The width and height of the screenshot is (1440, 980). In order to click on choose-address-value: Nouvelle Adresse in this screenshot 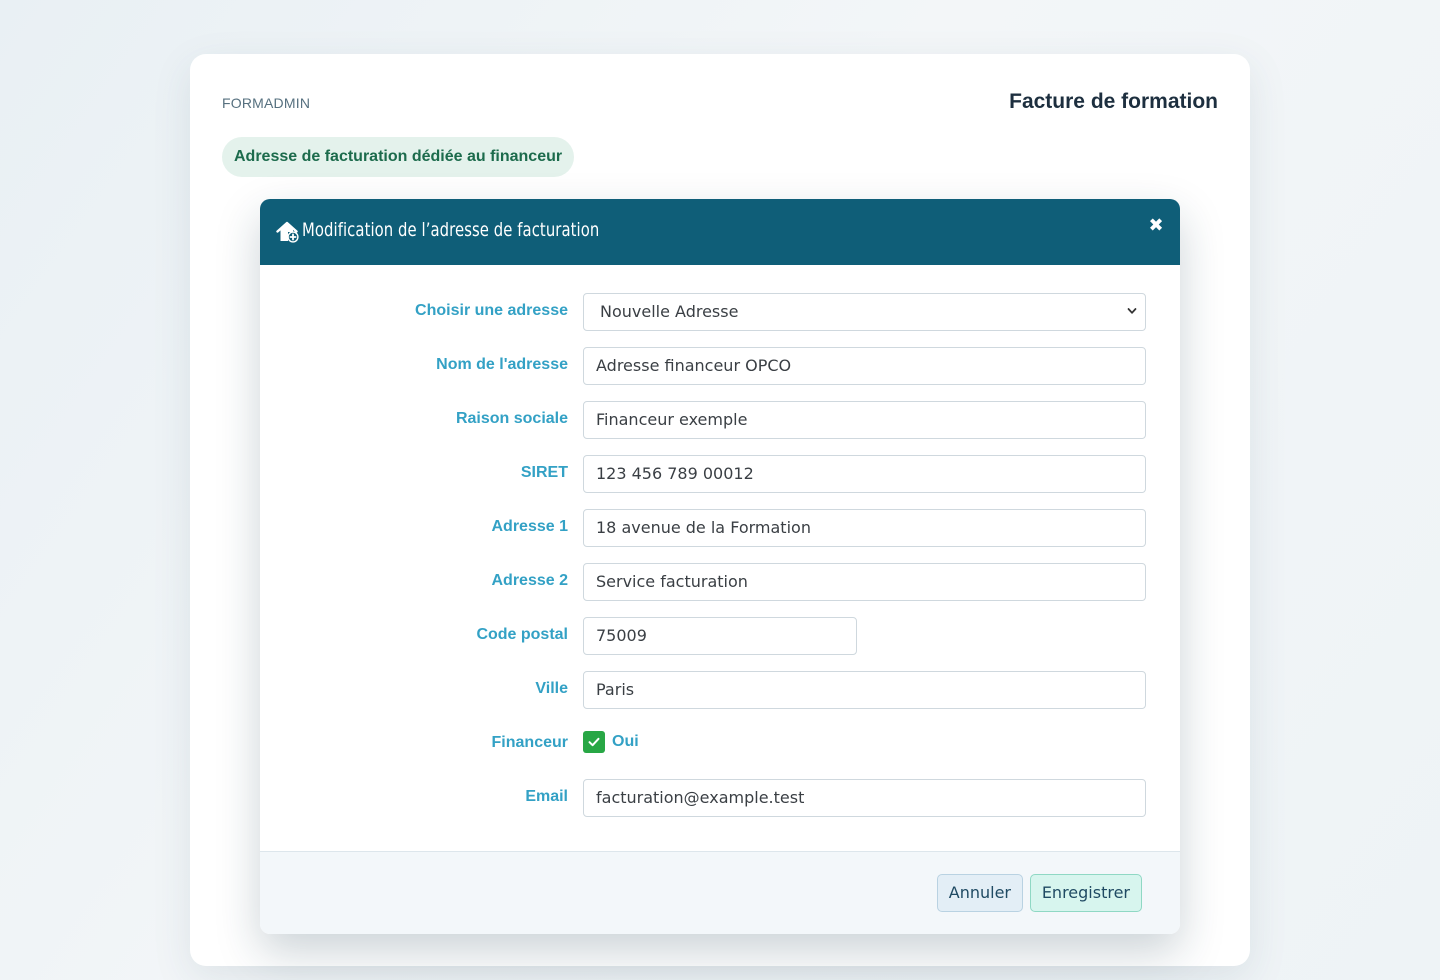, I will do `click(669, 311)`.